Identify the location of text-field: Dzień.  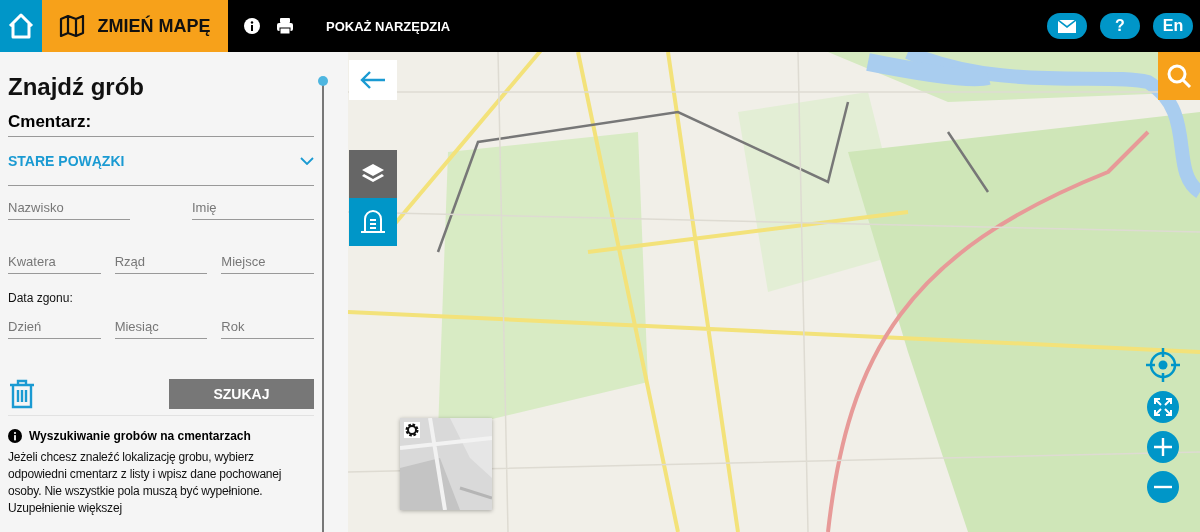
(54, 326).